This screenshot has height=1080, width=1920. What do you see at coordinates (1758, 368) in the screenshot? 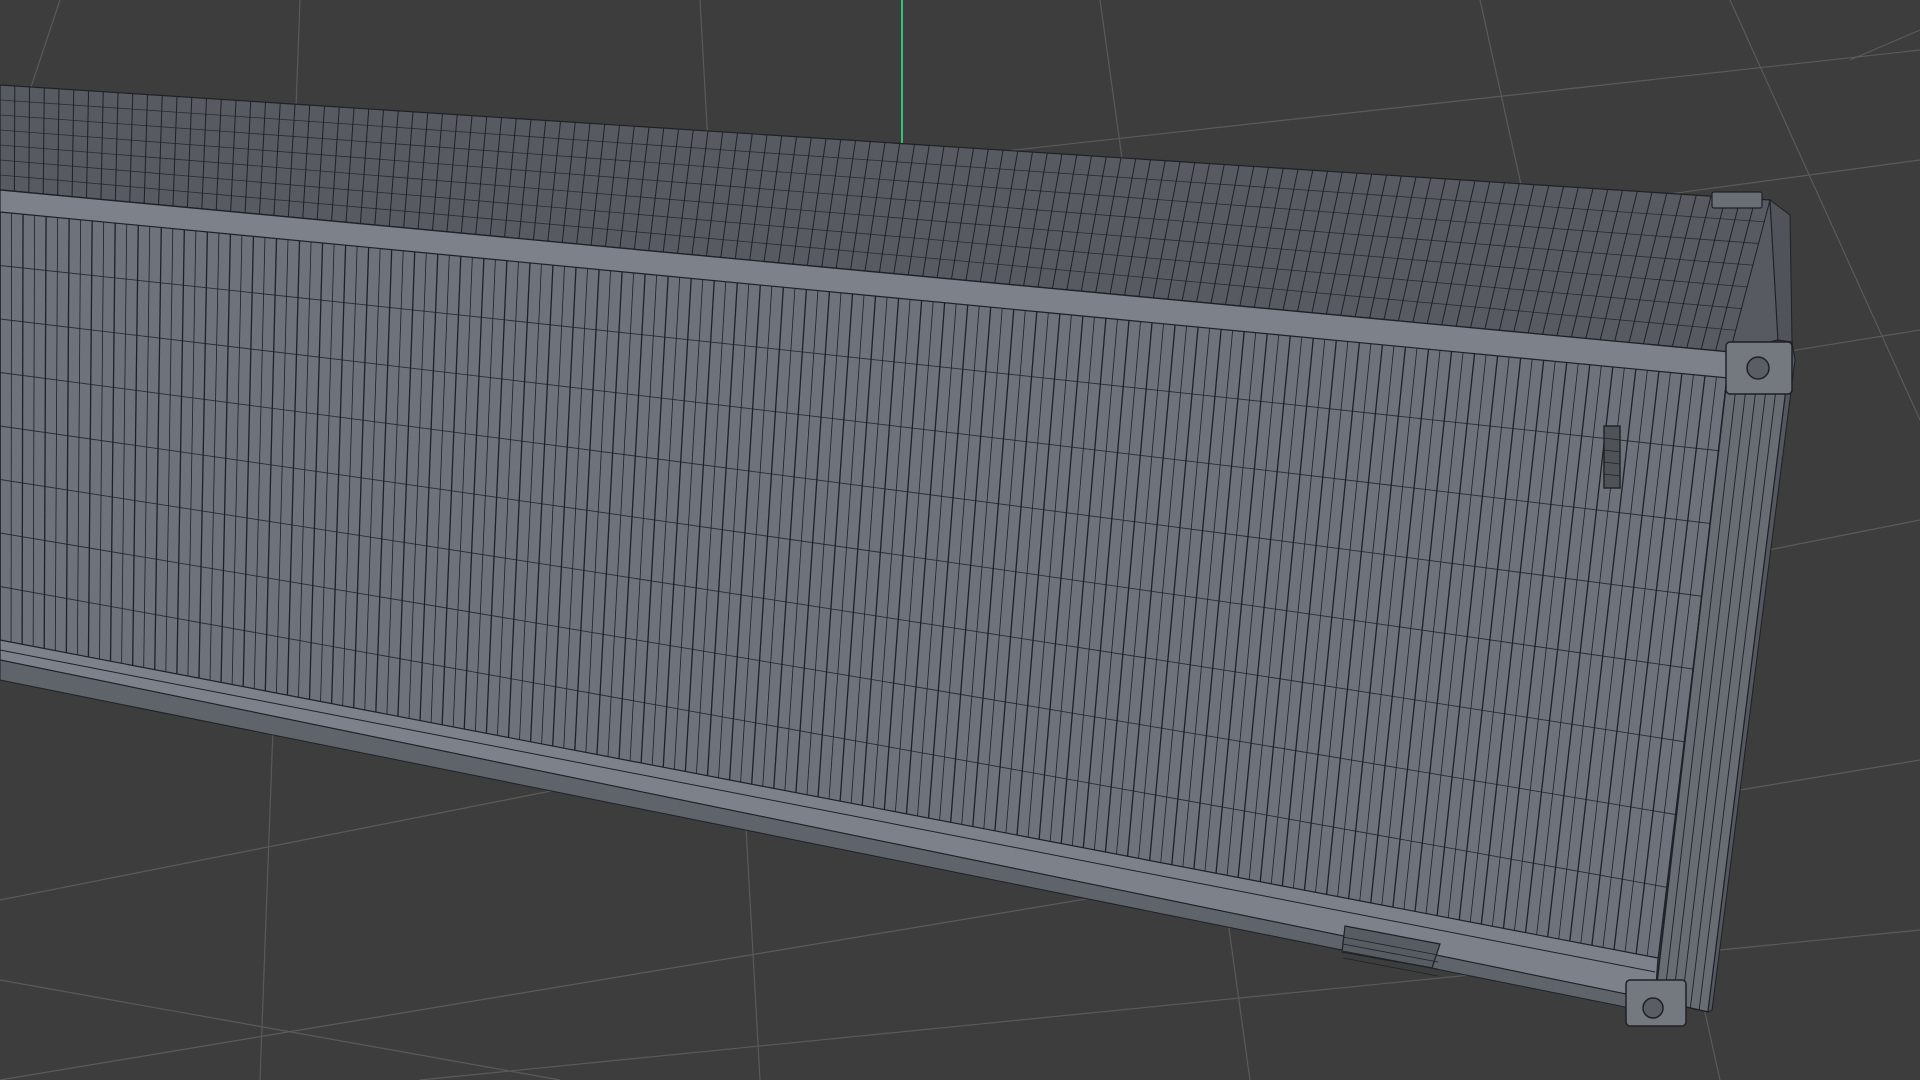
I see `top-corner-casting-hole` at bounding box center [1758, 368].